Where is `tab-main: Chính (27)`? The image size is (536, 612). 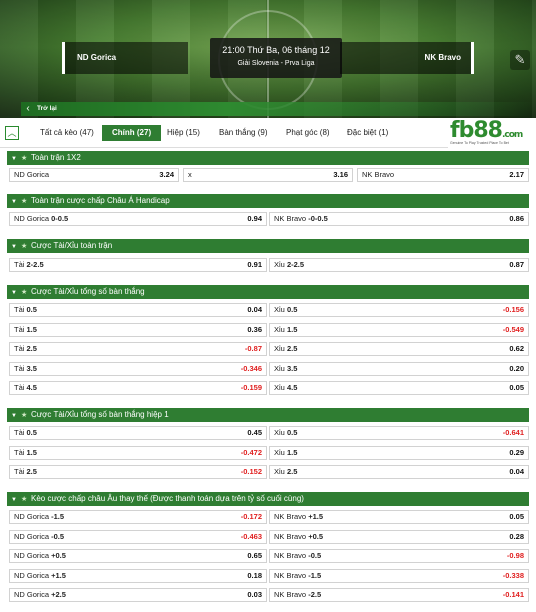
tab-main: Chính (27) is located at coordinates (132, 133).